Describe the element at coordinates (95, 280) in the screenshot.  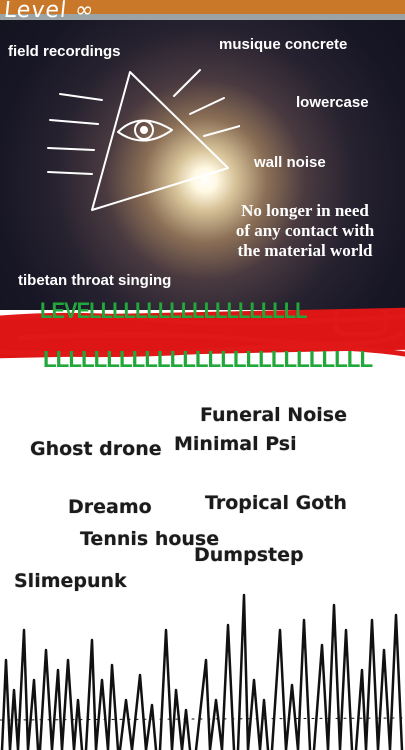
I see `label-tibetan-throat-singing: tibetan throat singing` at that location.